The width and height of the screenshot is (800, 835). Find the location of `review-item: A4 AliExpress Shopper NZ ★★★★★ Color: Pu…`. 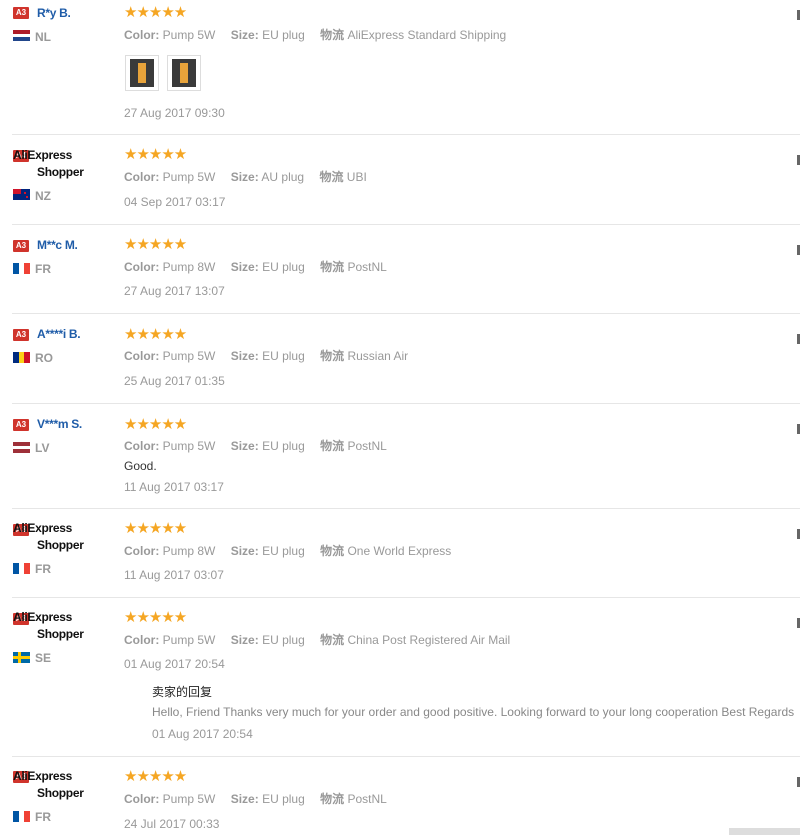

review-item: A4 AliExpress Shopper NZ ★★★★★ Color: Pu… is located at coordinates (400, 180).